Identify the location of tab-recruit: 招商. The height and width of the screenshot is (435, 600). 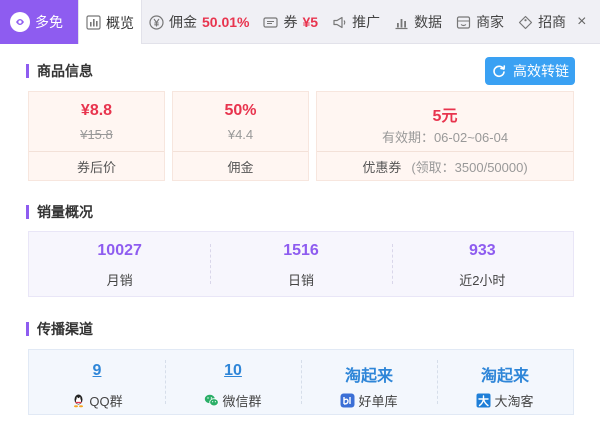
(542, 22).